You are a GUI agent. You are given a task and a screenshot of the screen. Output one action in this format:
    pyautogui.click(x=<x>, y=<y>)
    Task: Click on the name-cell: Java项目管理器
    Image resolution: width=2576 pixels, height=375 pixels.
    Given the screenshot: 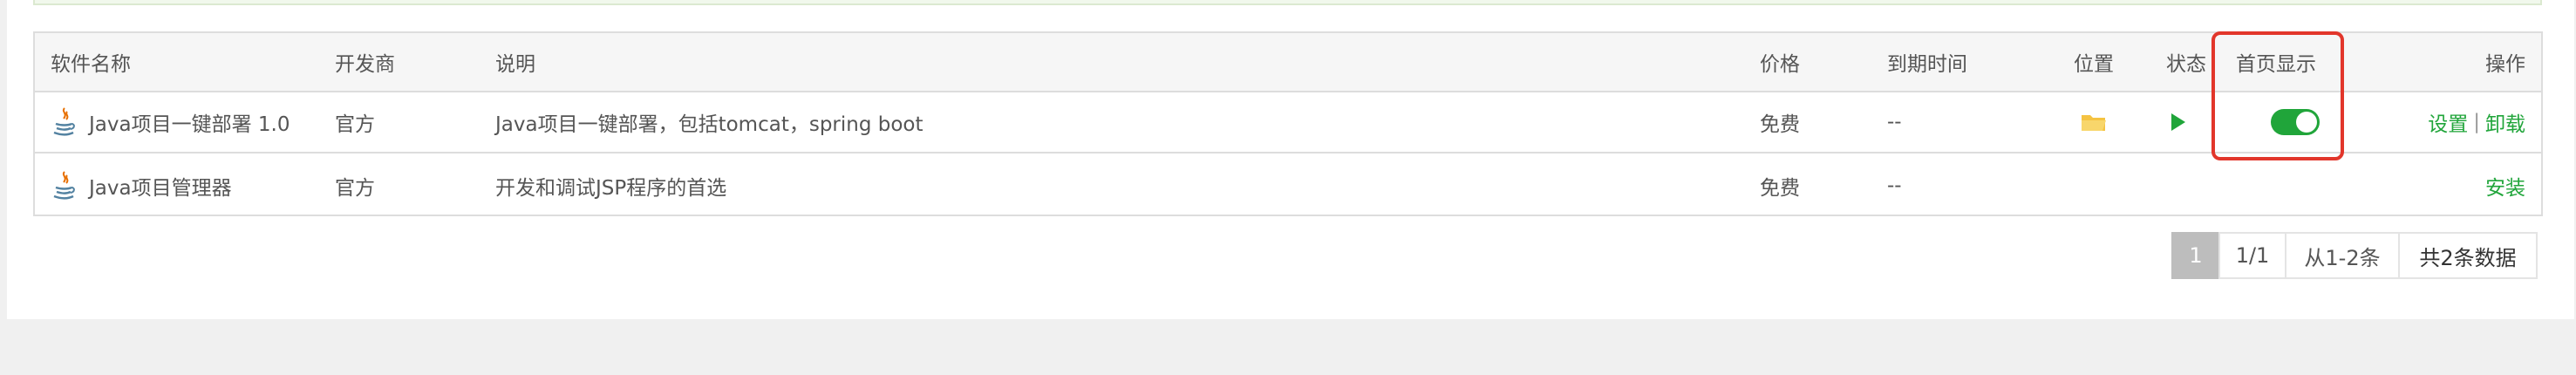 What is the action you would take?
    pyautogui.click(x=141, y=185)
    